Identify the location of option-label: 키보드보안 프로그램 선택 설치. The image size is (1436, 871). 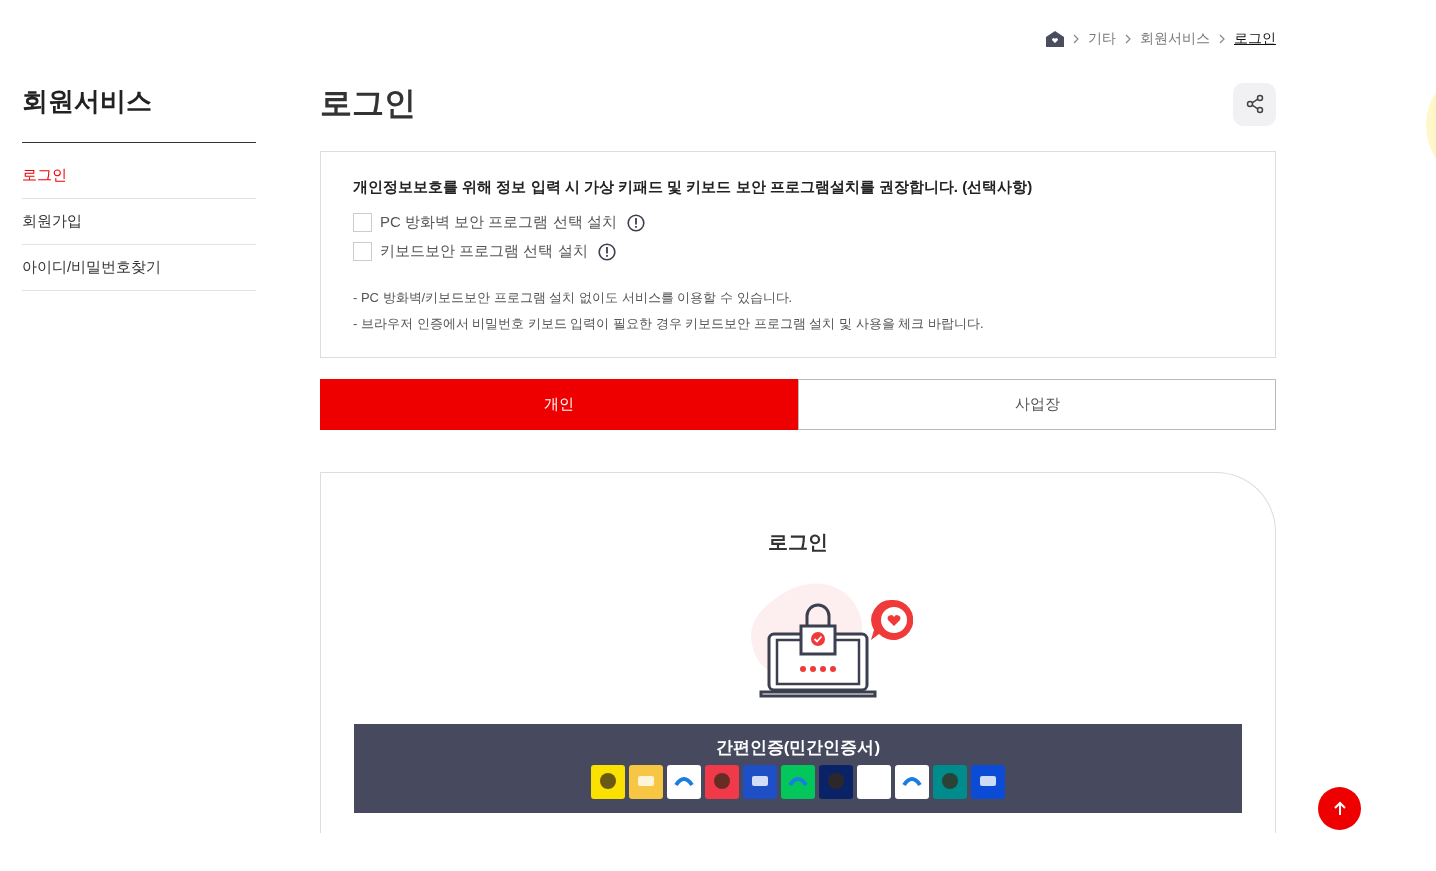
(484, 251).